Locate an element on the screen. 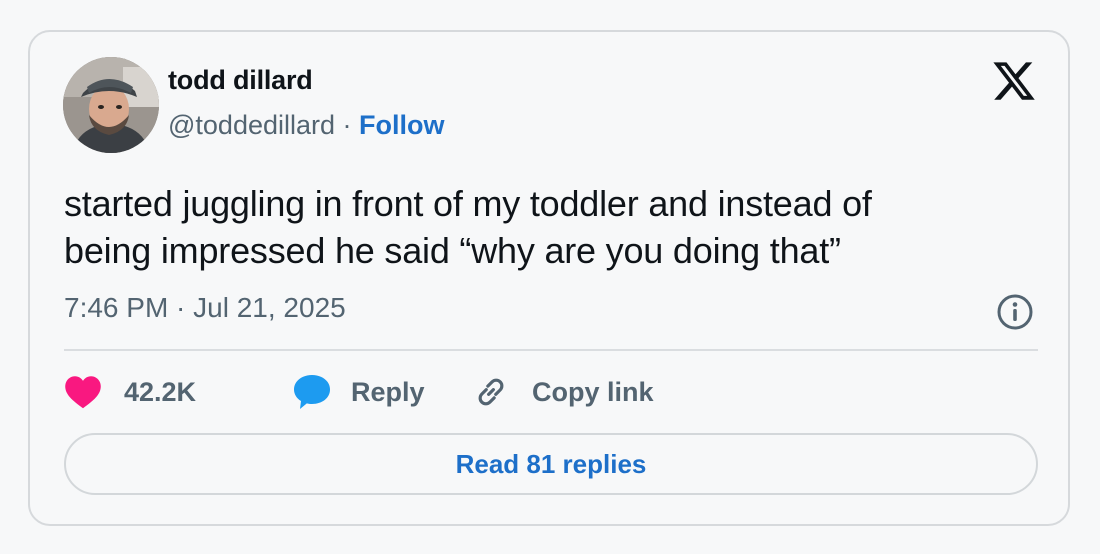 The image size is (1100, 554). tweet-timestamp: 7:46 PM · Jul 21, 2025 is located at coordinates (205, 308).